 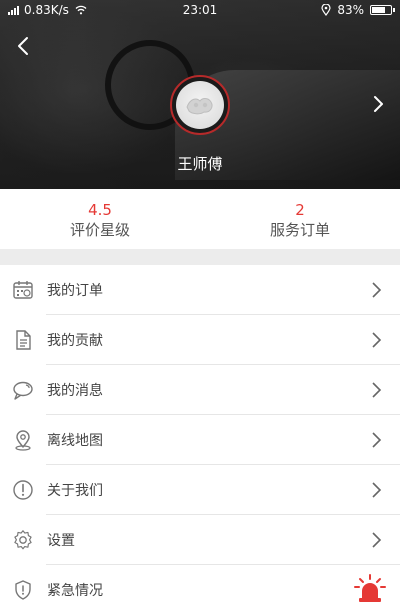 I want to click on battery-icon, so click(x=382, y=10).